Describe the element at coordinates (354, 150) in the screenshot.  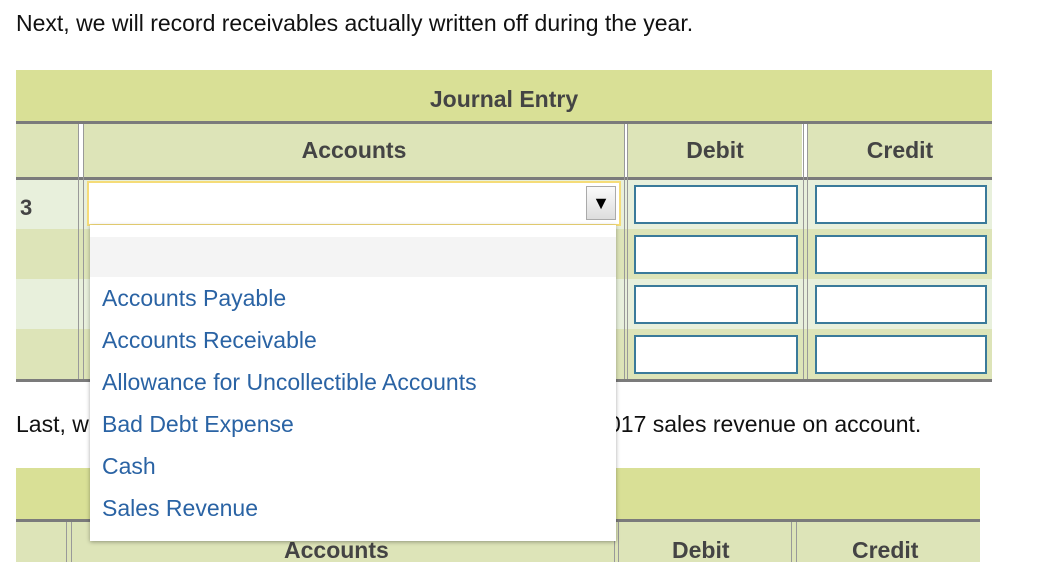
I see `accounts-header: Accounts` at that location.